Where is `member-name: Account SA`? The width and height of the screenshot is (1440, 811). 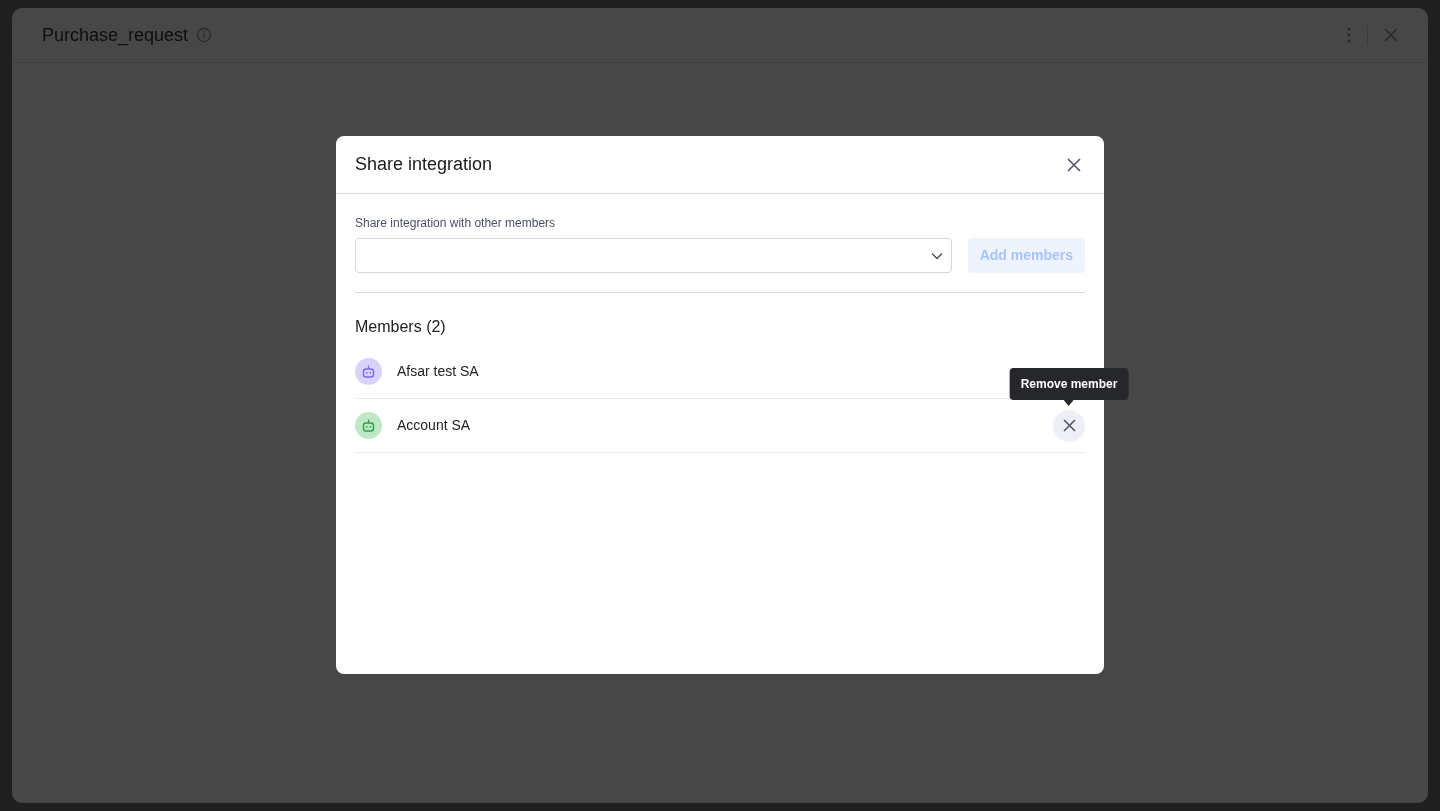 member-name: Account SA is located at coordinates (434, 425).